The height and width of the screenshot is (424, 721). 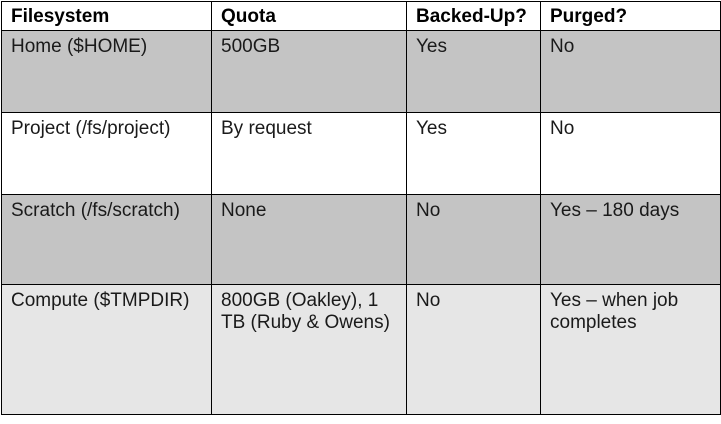 I want to click on cell-quota: None, so click(x=309, y=239).